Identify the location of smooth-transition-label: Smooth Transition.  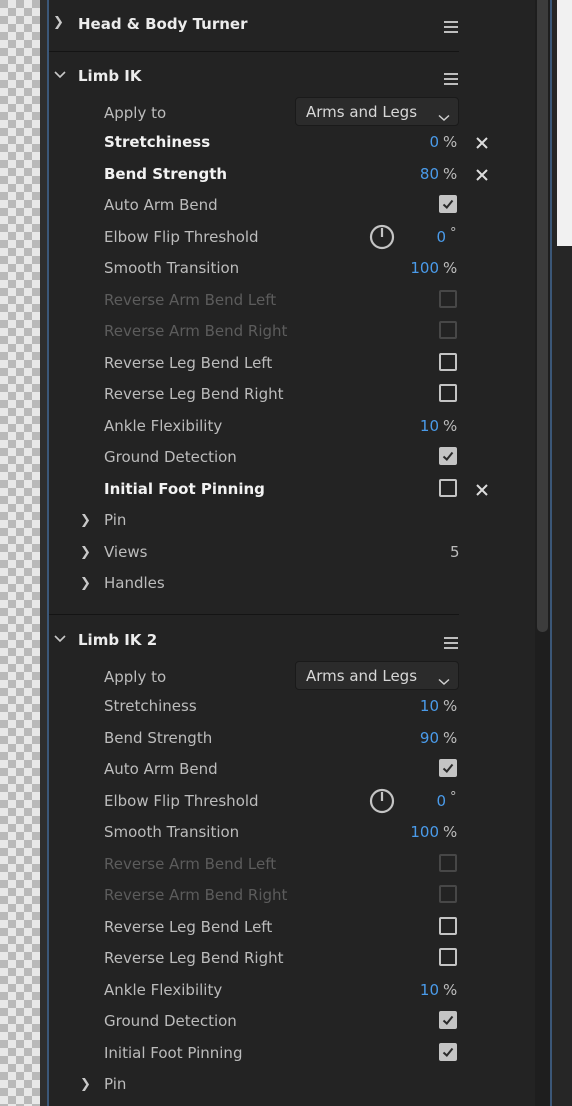
(172, 832).